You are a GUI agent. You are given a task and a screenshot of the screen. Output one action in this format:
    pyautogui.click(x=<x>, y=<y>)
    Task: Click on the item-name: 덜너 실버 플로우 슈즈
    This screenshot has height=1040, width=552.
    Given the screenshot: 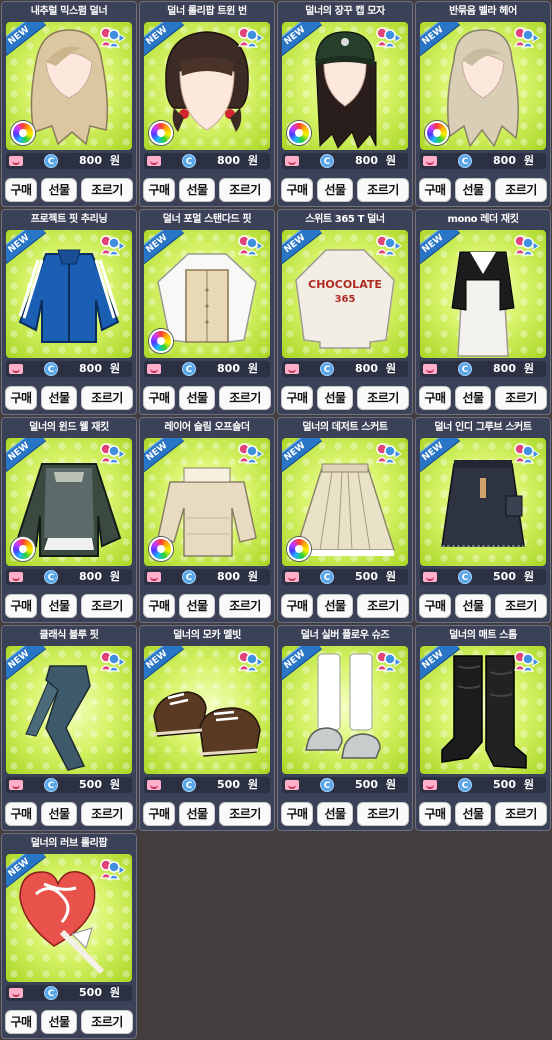 What is the action you would take?
    pyautogui.click(x=345, y=635)
    